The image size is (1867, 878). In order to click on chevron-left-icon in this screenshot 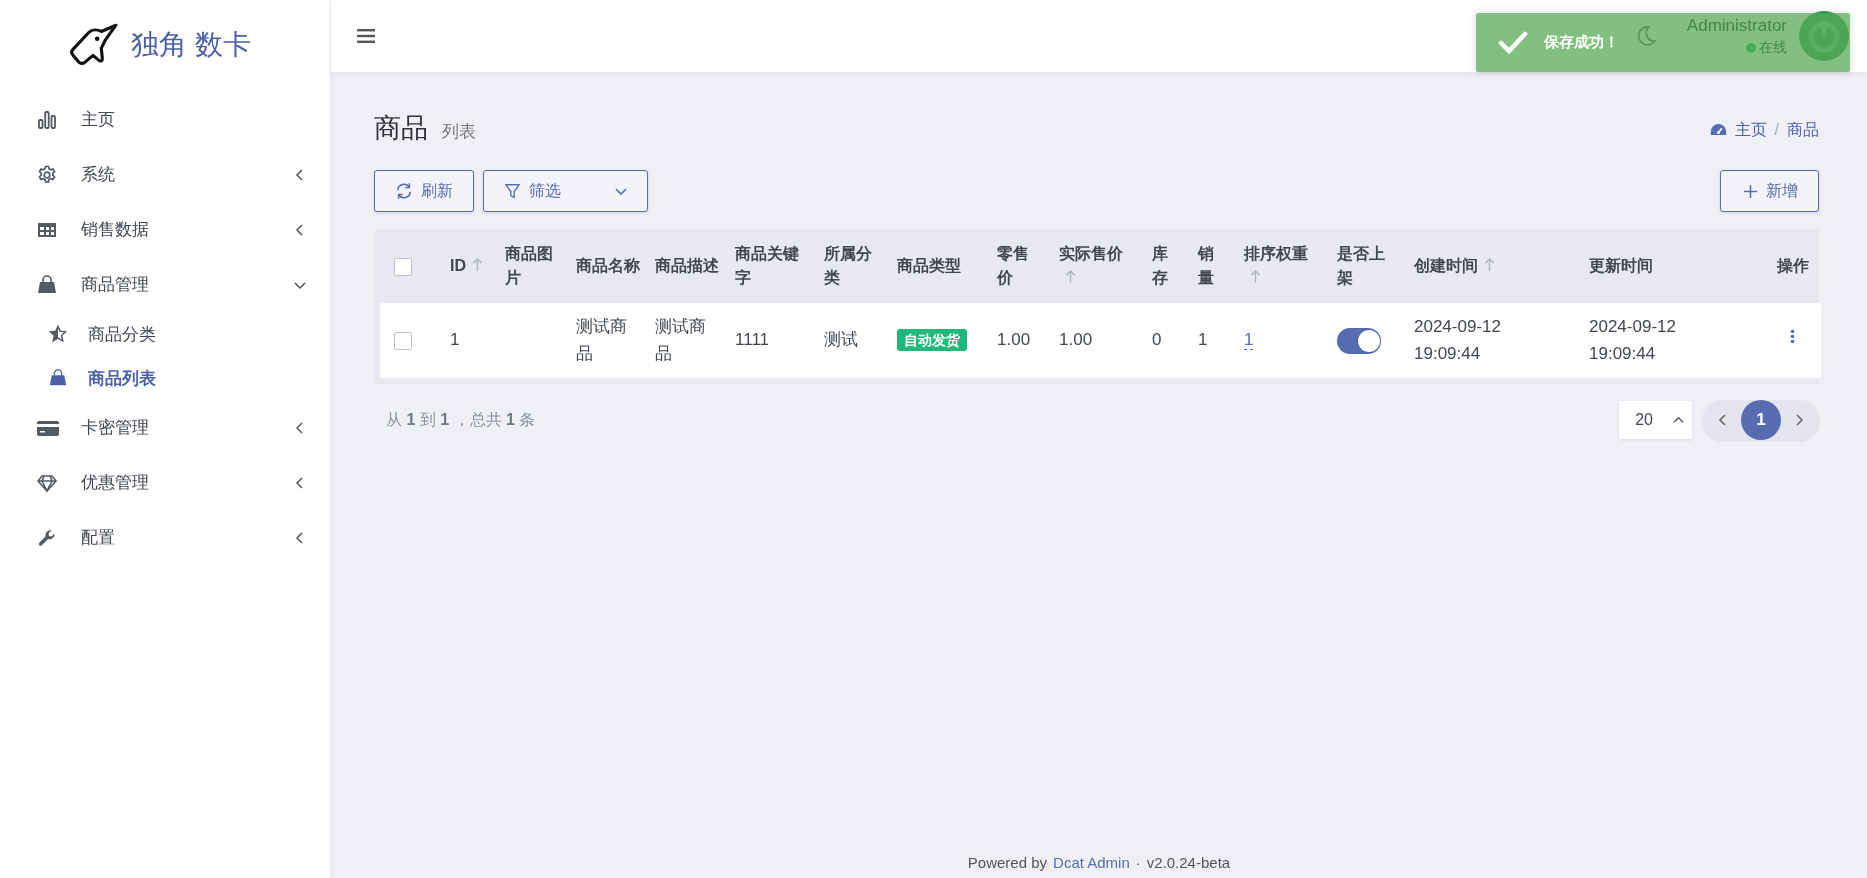, I will do `click(1723, 420)`.